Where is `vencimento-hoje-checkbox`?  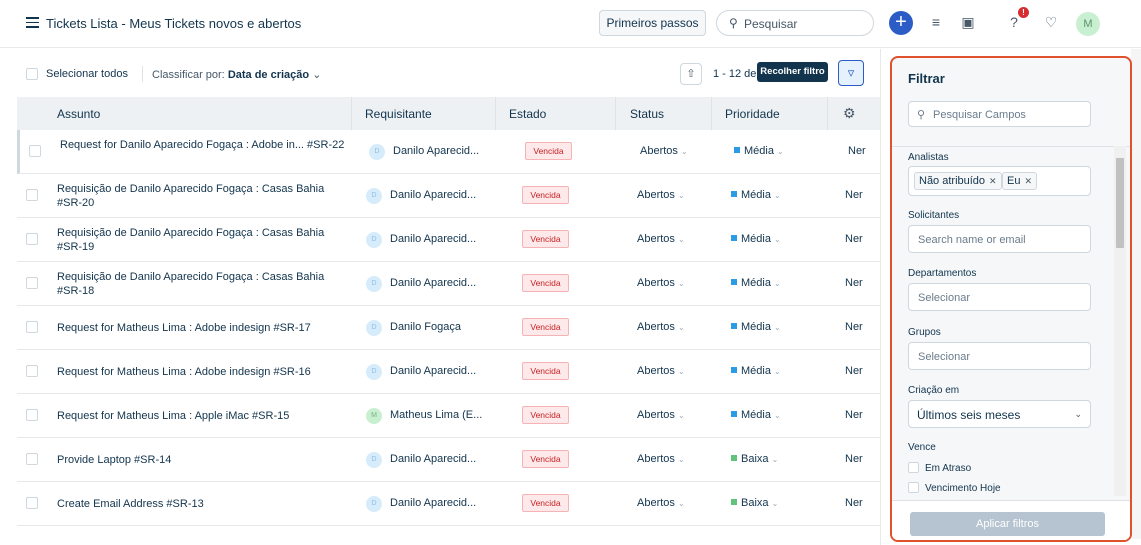
vencimento-hoje-checkbox is located at coordinates (913, 487).